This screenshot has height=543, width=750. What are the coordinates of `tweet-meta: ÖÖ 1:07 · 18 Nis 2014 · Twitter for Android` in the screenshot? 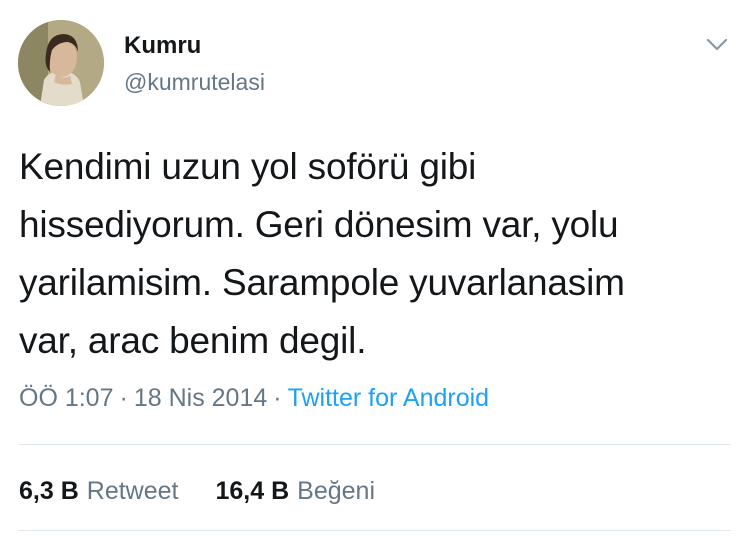 It's located at (254, 398).